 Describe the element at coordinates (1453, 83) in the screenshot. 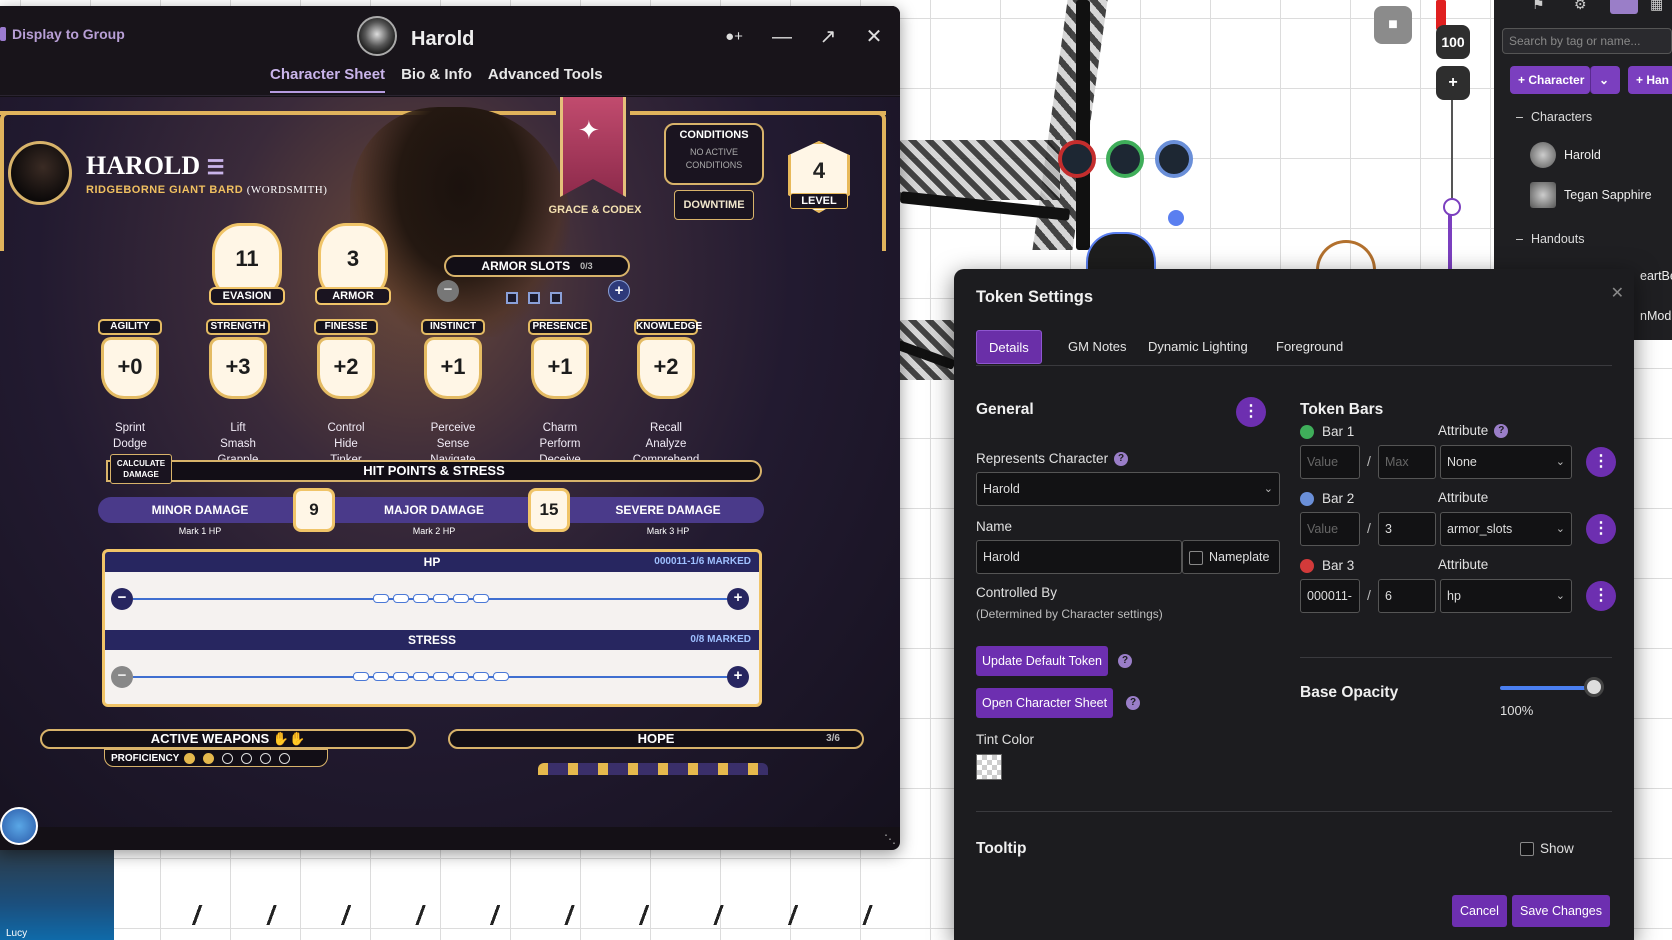

I see `zoom-in-button: +` at that location.